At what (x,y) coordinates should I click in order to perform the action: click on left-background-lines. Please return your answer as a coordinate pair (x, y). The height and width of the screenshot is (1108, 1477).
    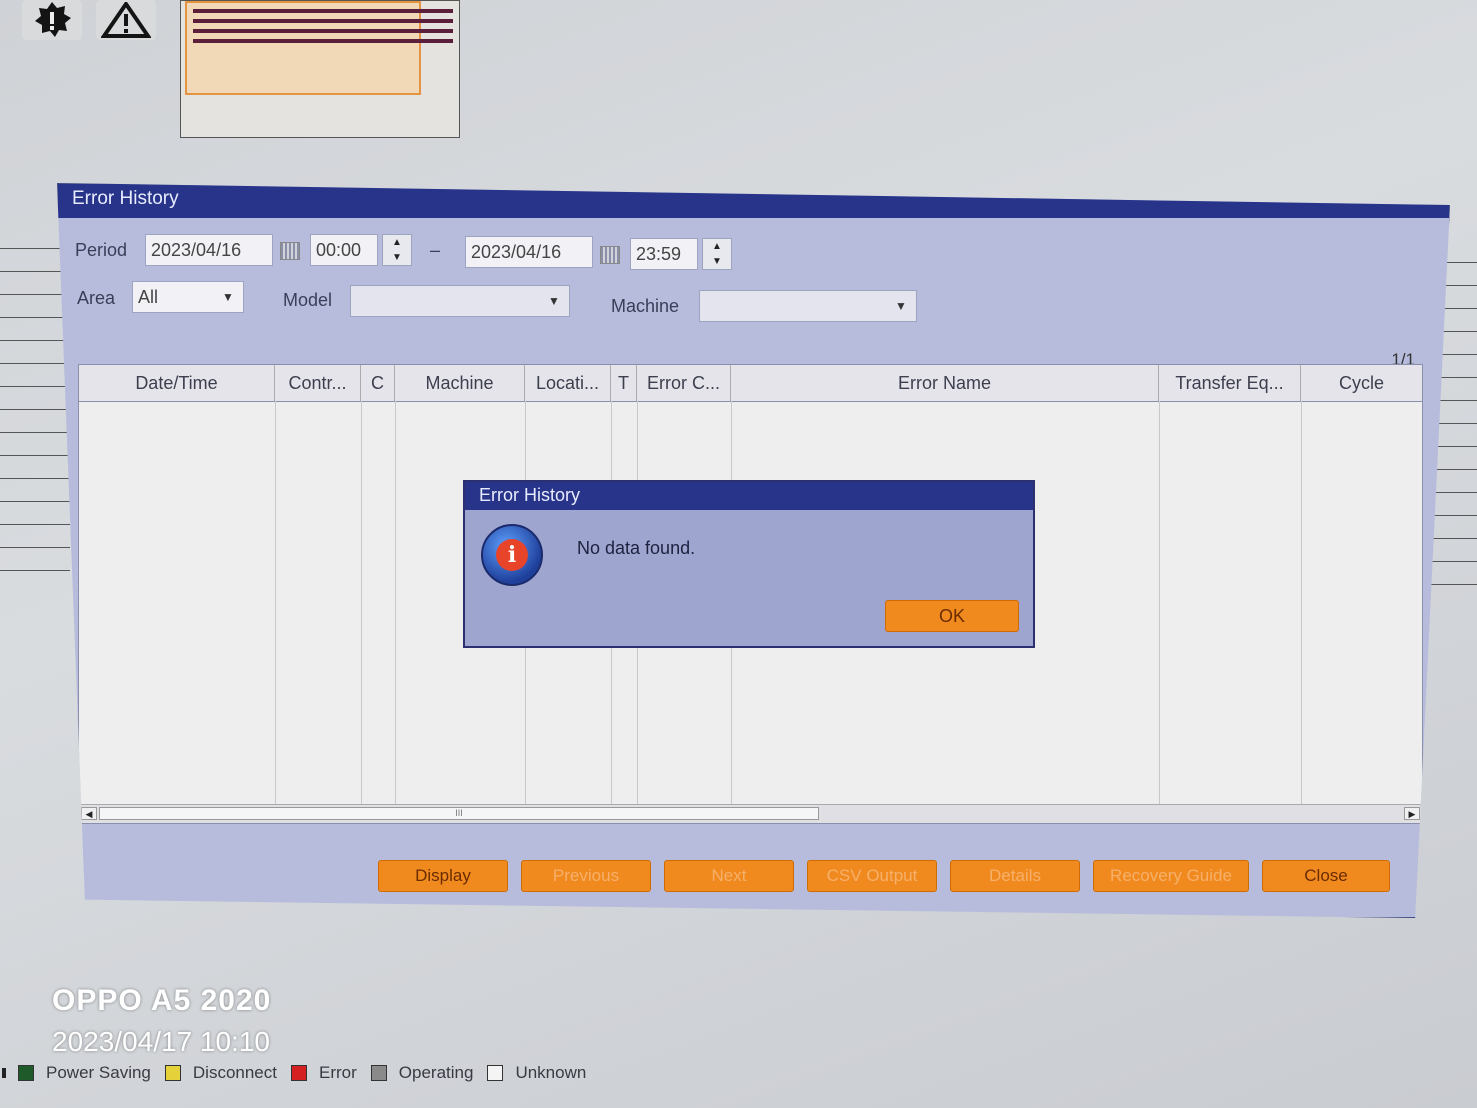
    Looking at the image, I should click on (35, 420).